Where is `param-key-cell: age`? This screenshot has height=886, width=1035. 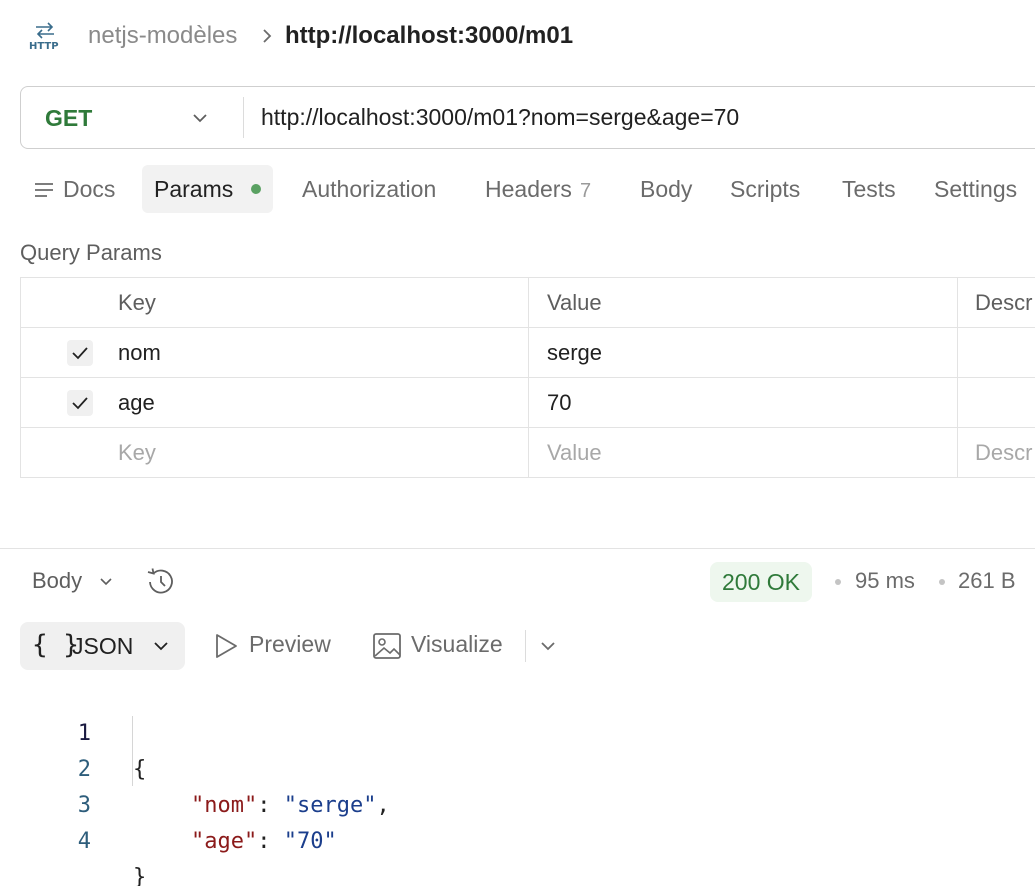
param-key-cell: age is located at coordinates (318, 403).